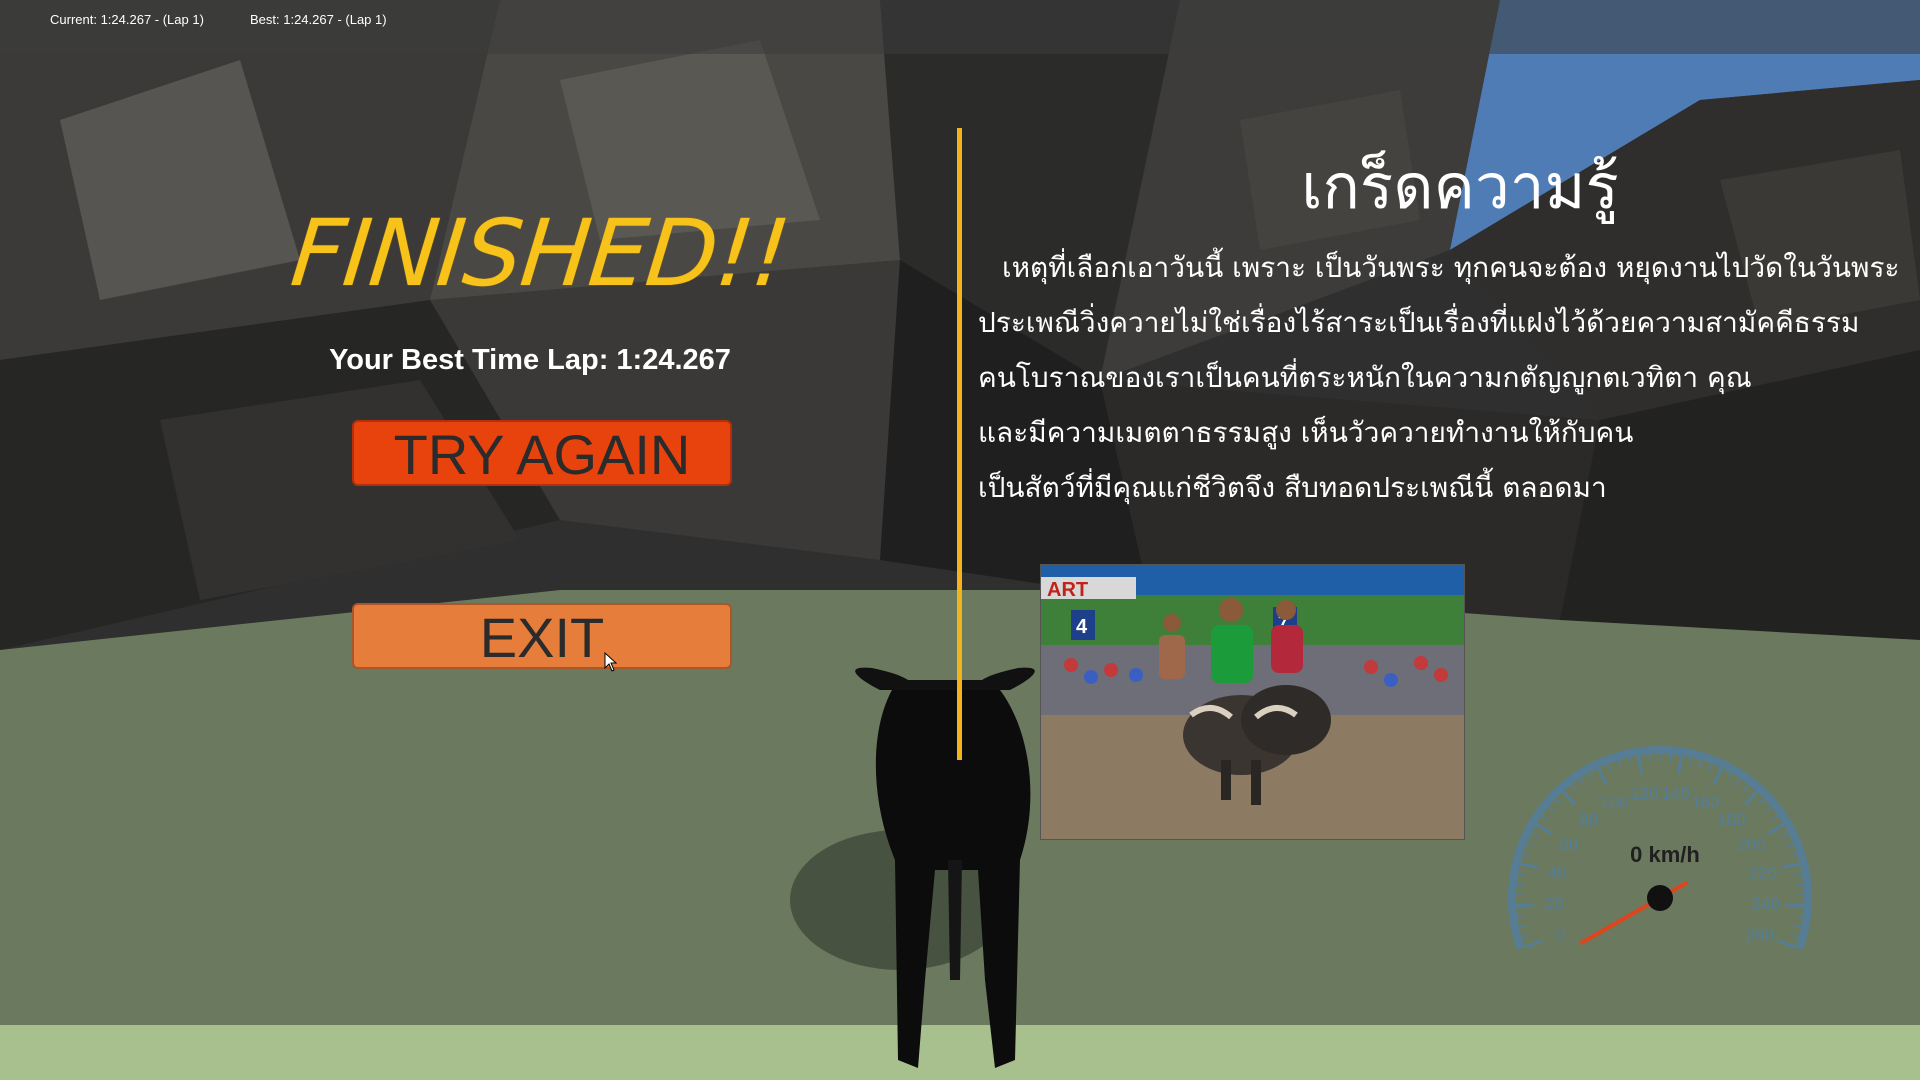  Describe the element at coordinates (1460, 186) in the screenshot. I see `knowledge-title: เกร็ดความรู้` at that location.